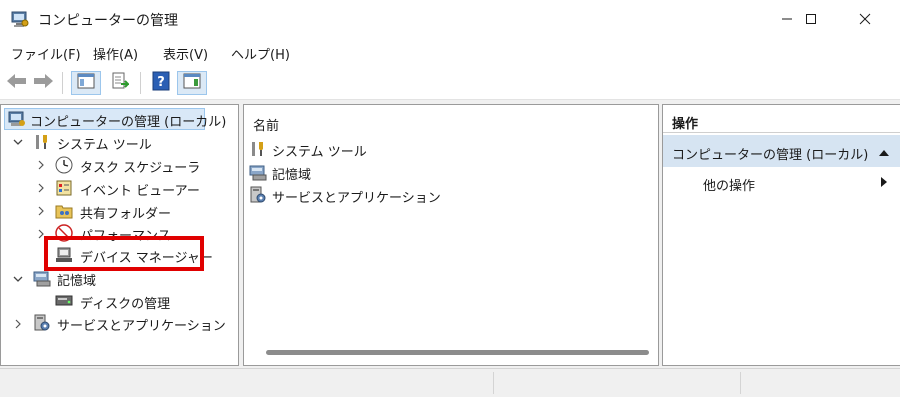  I want to click on list-item-storage: 記憶域, so click(291, 173).